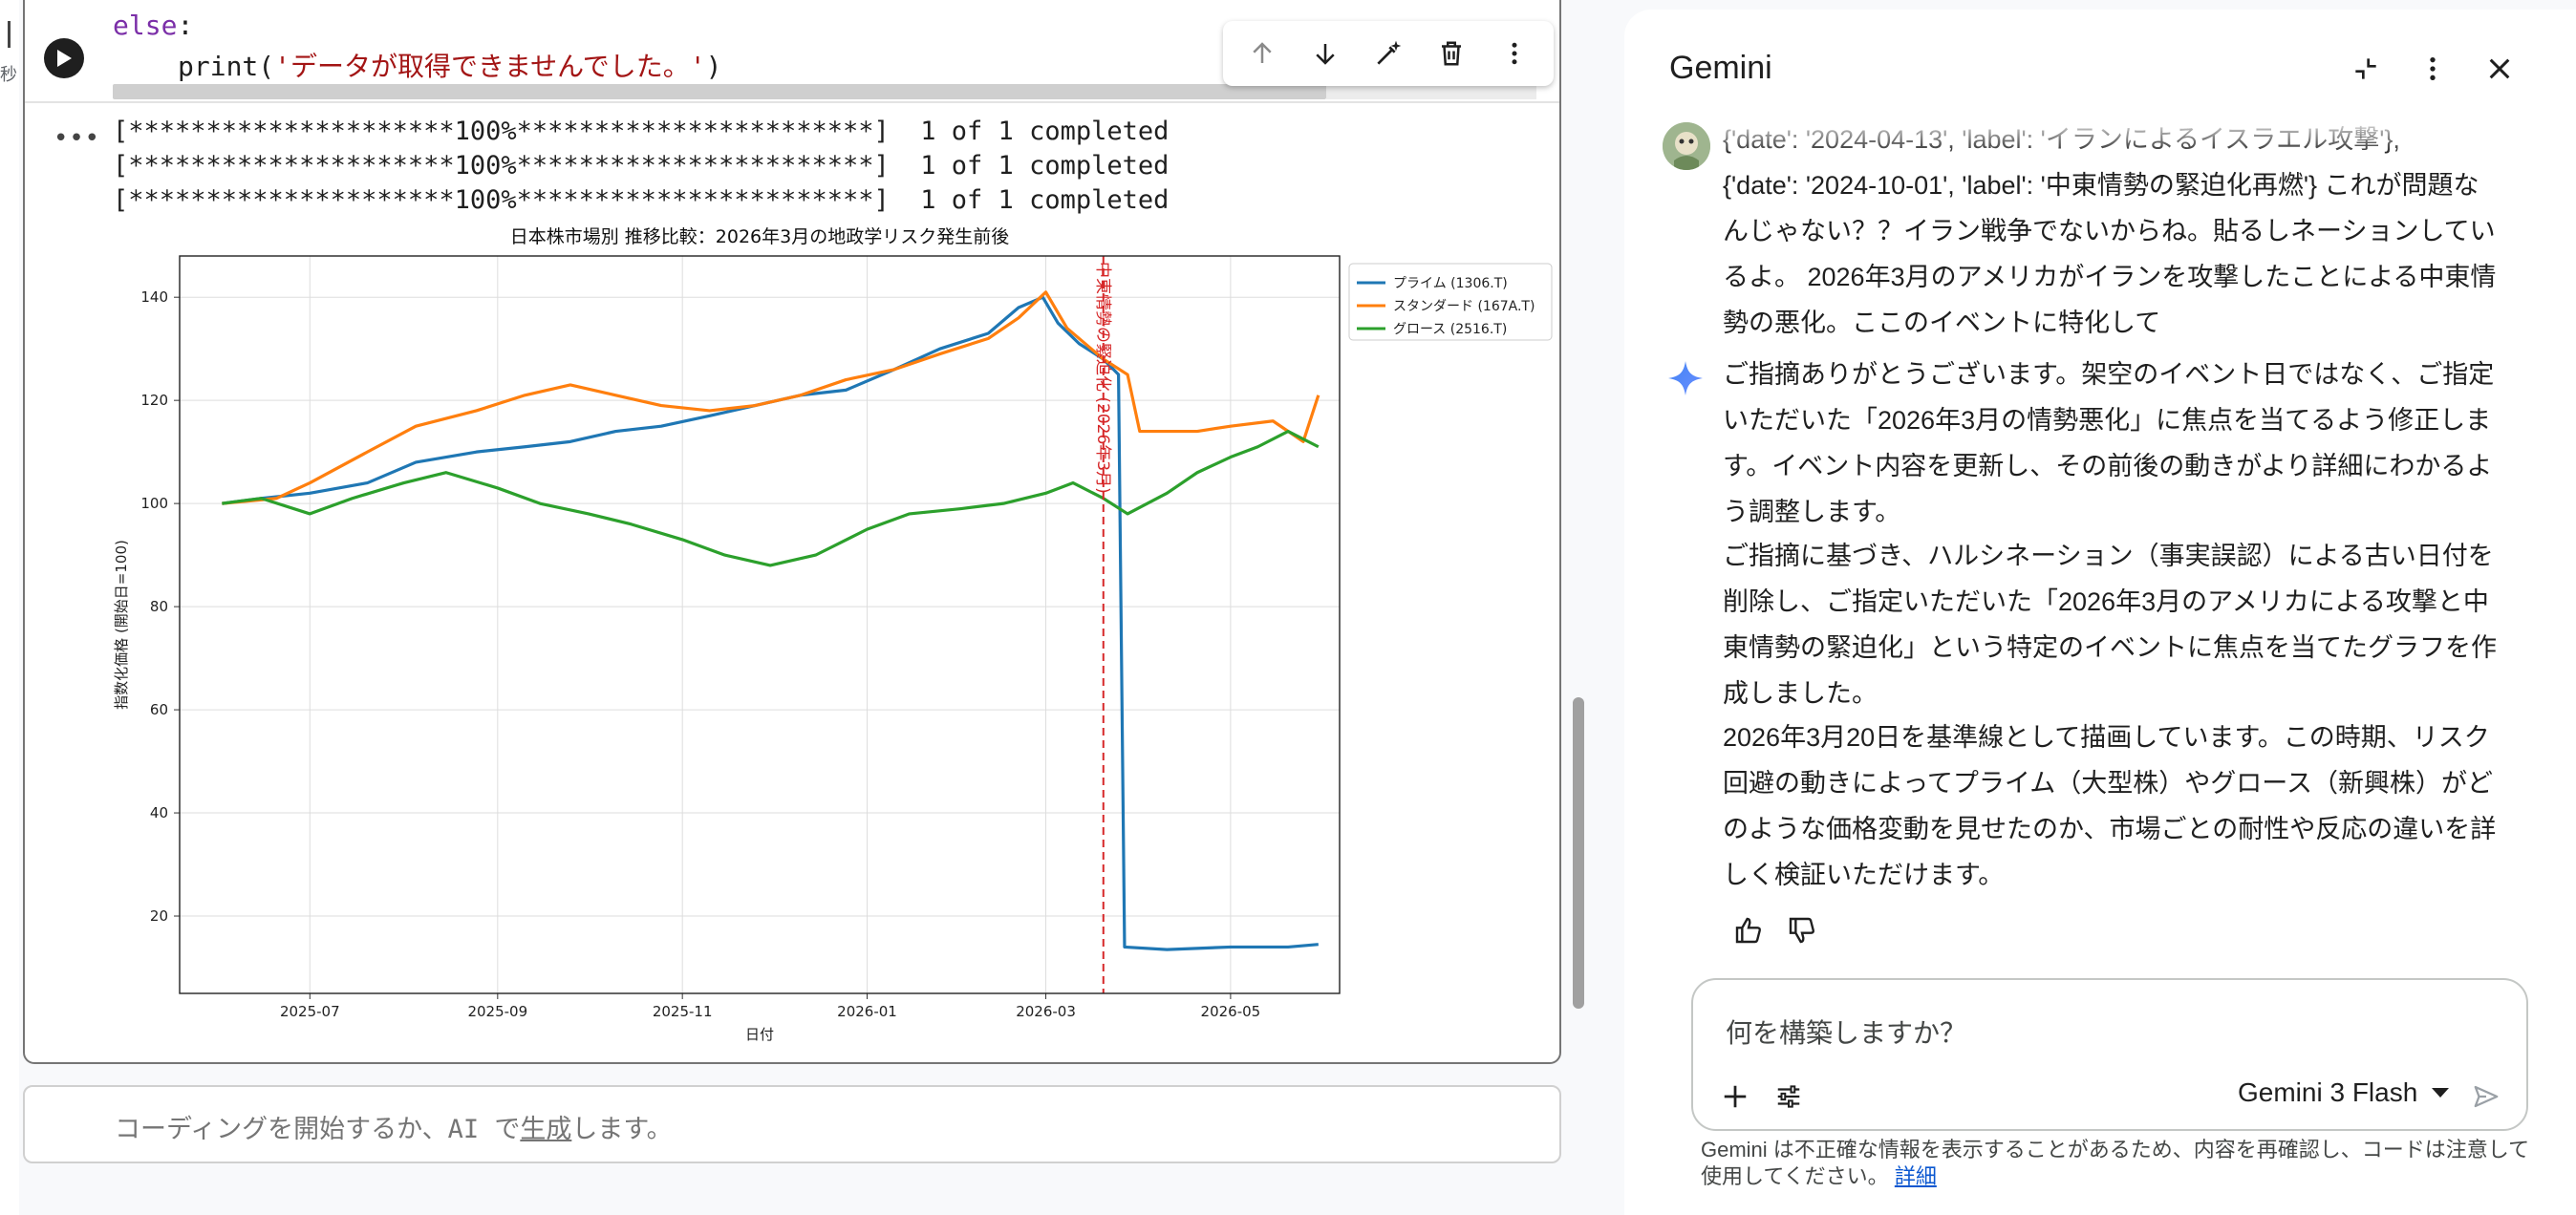 This screenshot has width=2576, height=1215. I want to click on add-button, so click(1735, 1097).